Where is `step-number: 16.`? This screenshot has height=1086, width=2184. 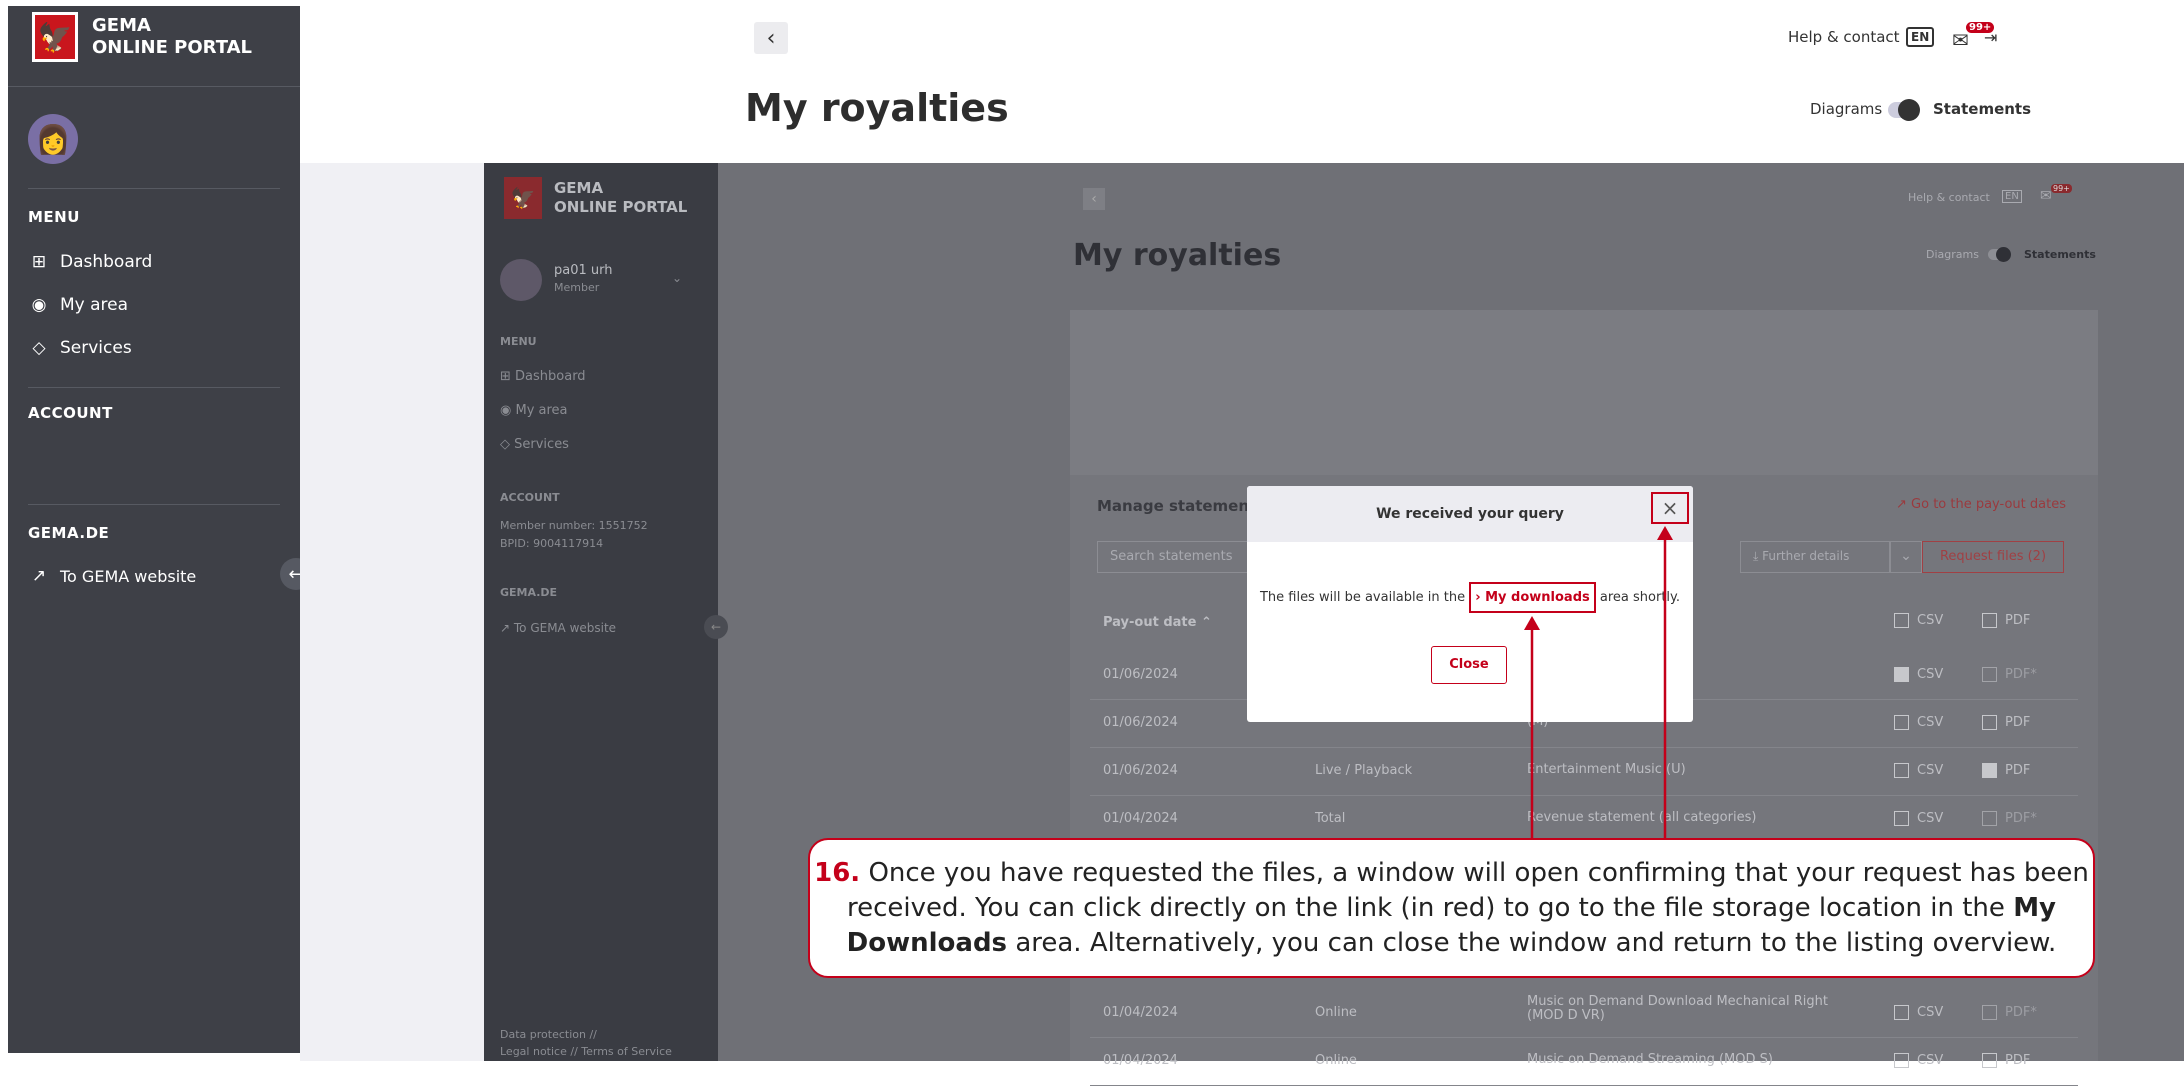 step-number: 16. is located at coordinates (837, 873).